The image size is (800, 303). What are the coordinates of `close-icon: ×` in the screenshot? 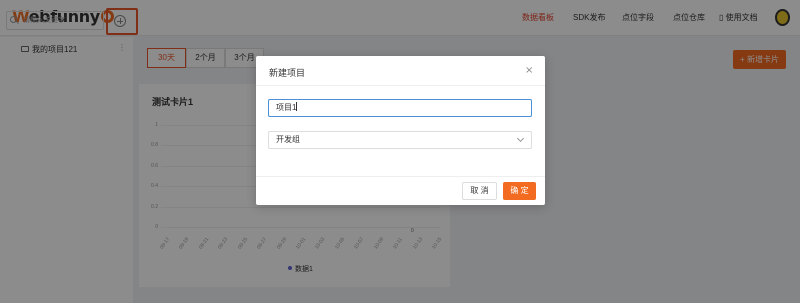 It's located at (529, 71).